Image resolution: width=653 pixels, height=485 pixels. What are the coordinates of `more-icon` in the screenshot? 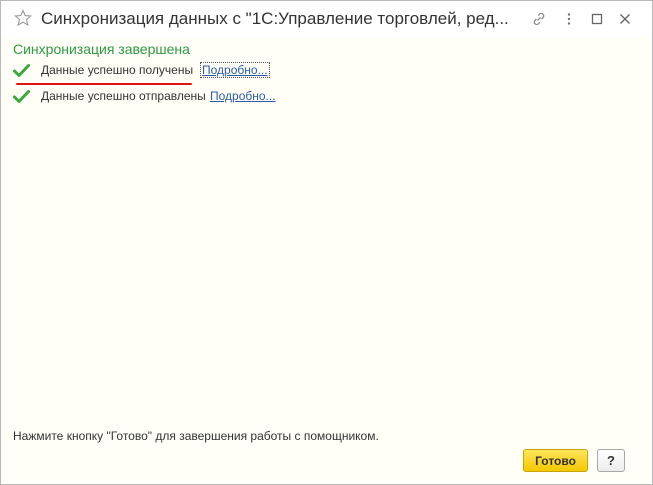 It's located at (569, 19).